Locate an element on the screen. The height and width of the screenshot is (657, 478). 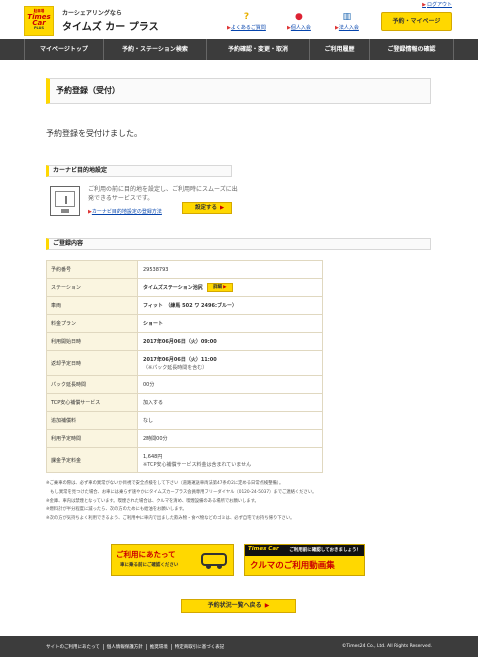
times-car-plus-logo: 駐車場 Times Car PLUS is located at coordinates (39, 21).